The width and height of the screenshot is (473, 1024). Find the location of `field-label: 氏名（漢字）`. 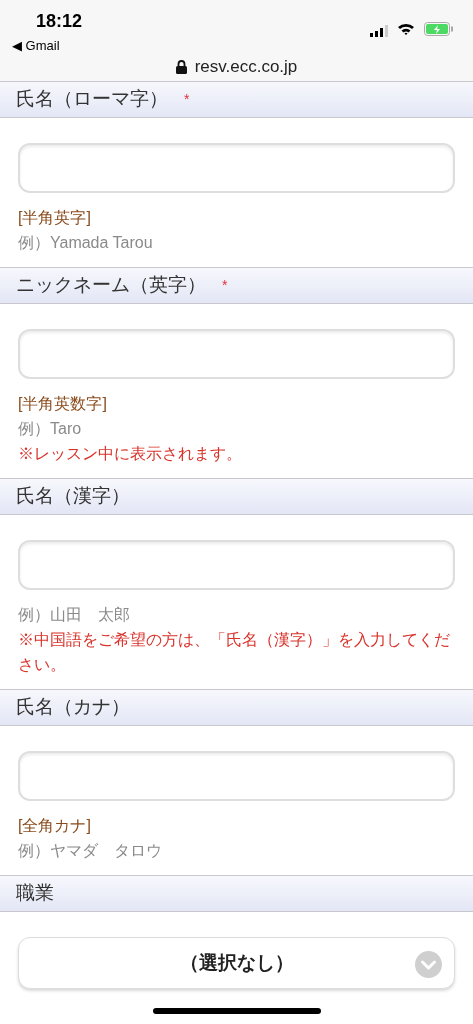

field-label: 氏名（漢字） is located at coordinates (73, 496).